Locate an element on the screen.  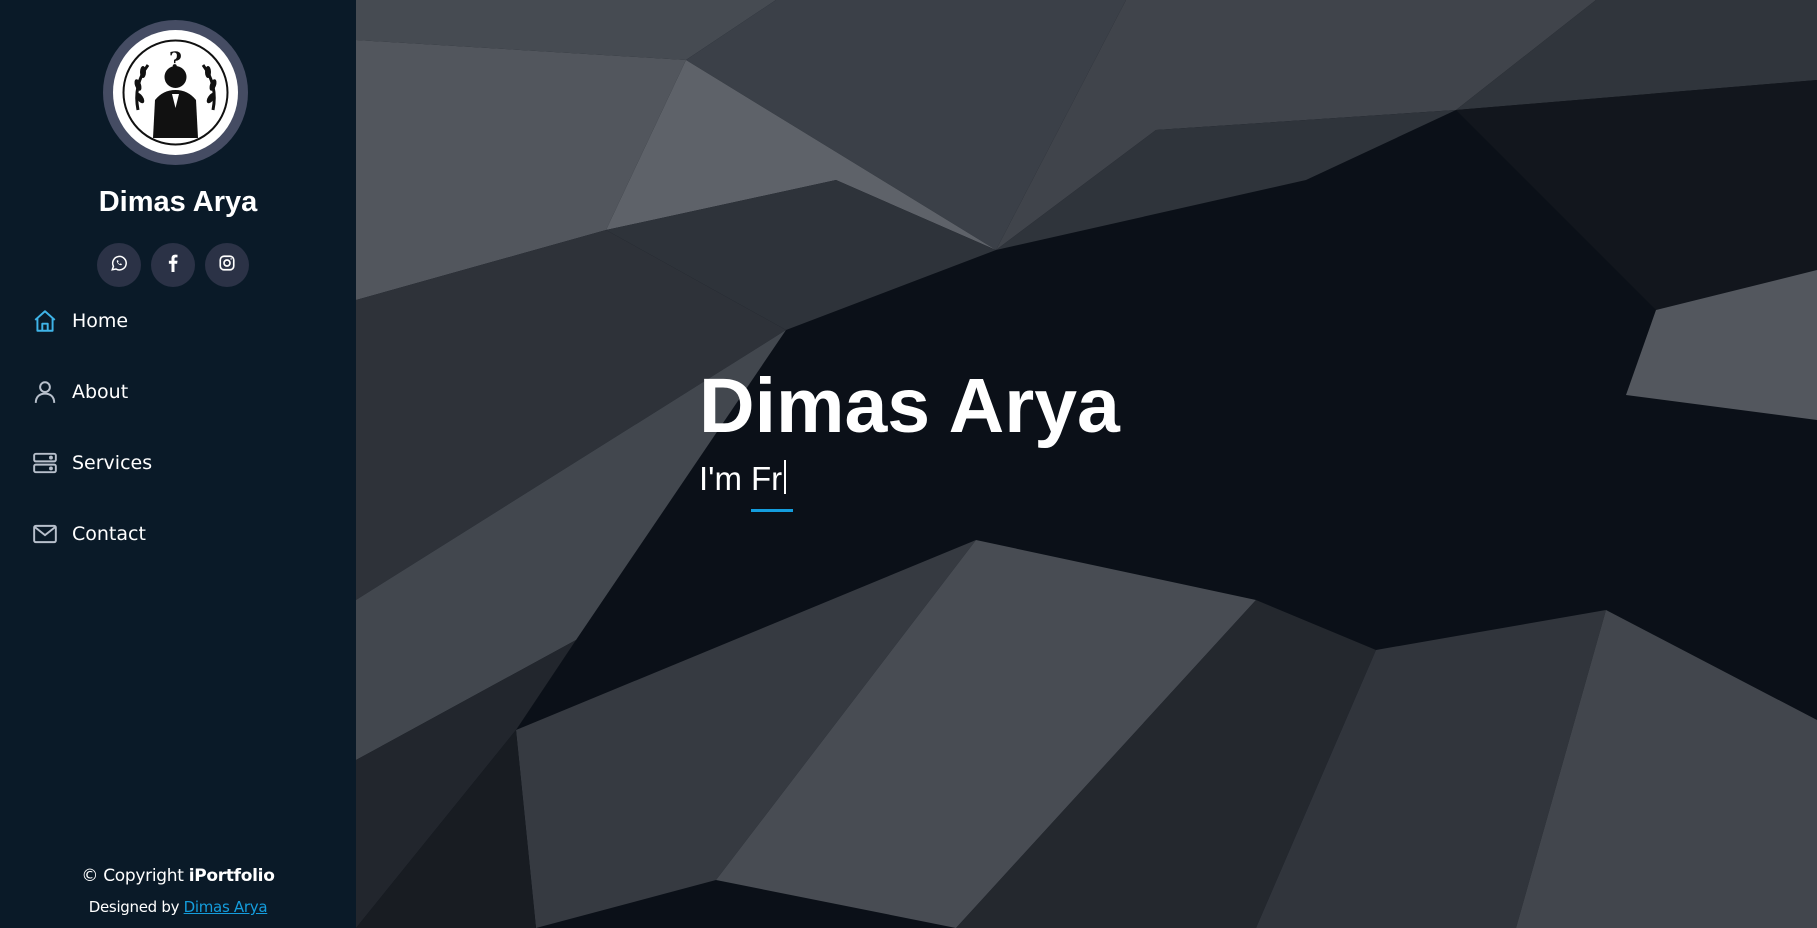
anonymous-mask-icon: ? is located at coordinates (175, 92).